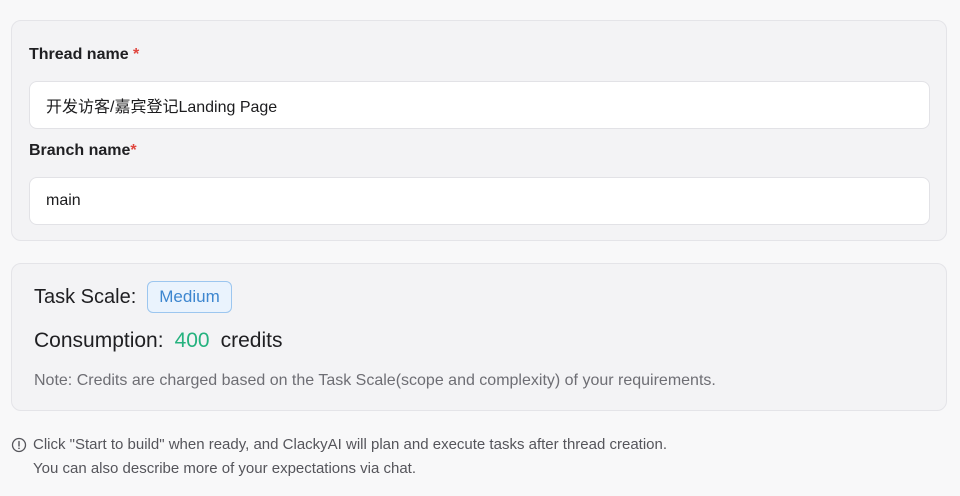 The height and width of the screenshot is (496, 960). I want to click on thread-name-label: Thread name *, so click(84, 55).